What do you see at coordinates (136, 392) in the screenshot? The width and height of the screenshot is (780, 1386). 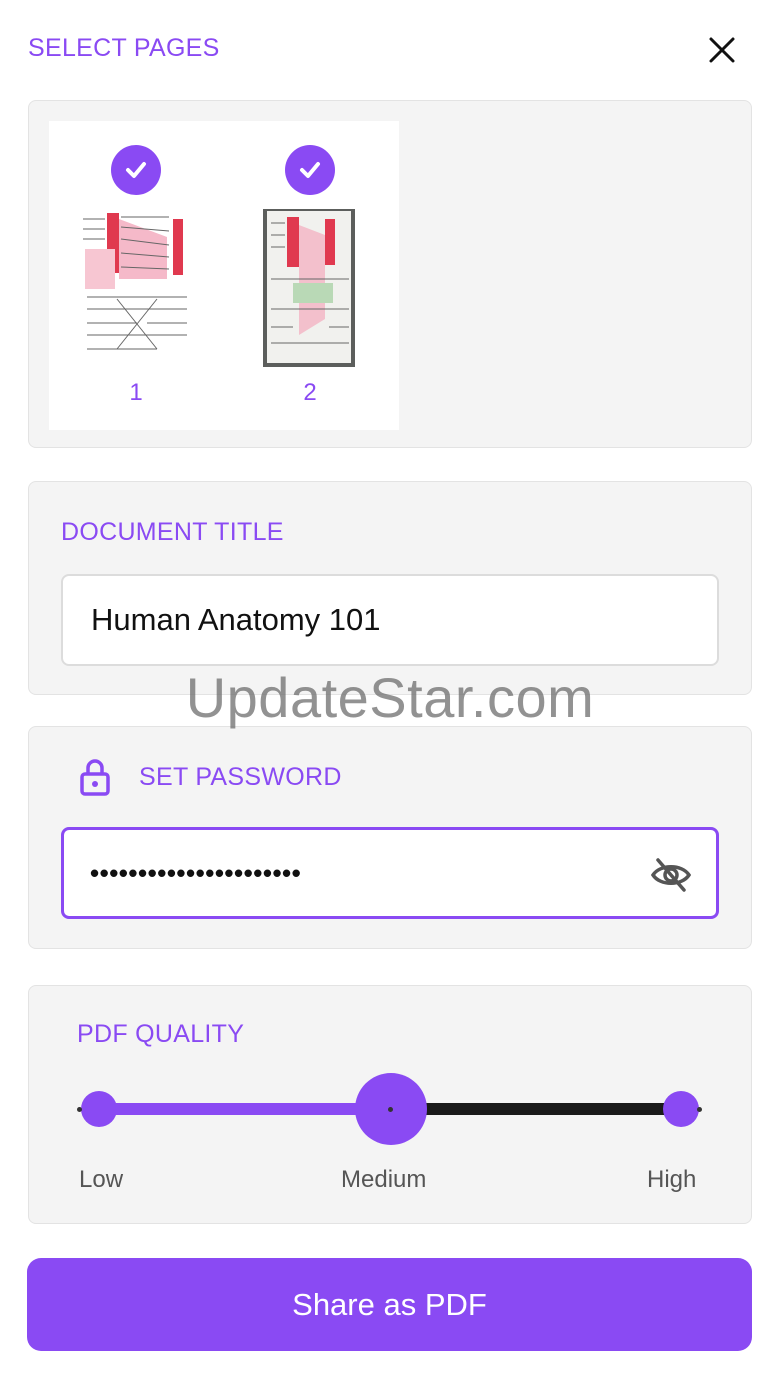 I see `page-number: 1` at bounding box center [136, 392].